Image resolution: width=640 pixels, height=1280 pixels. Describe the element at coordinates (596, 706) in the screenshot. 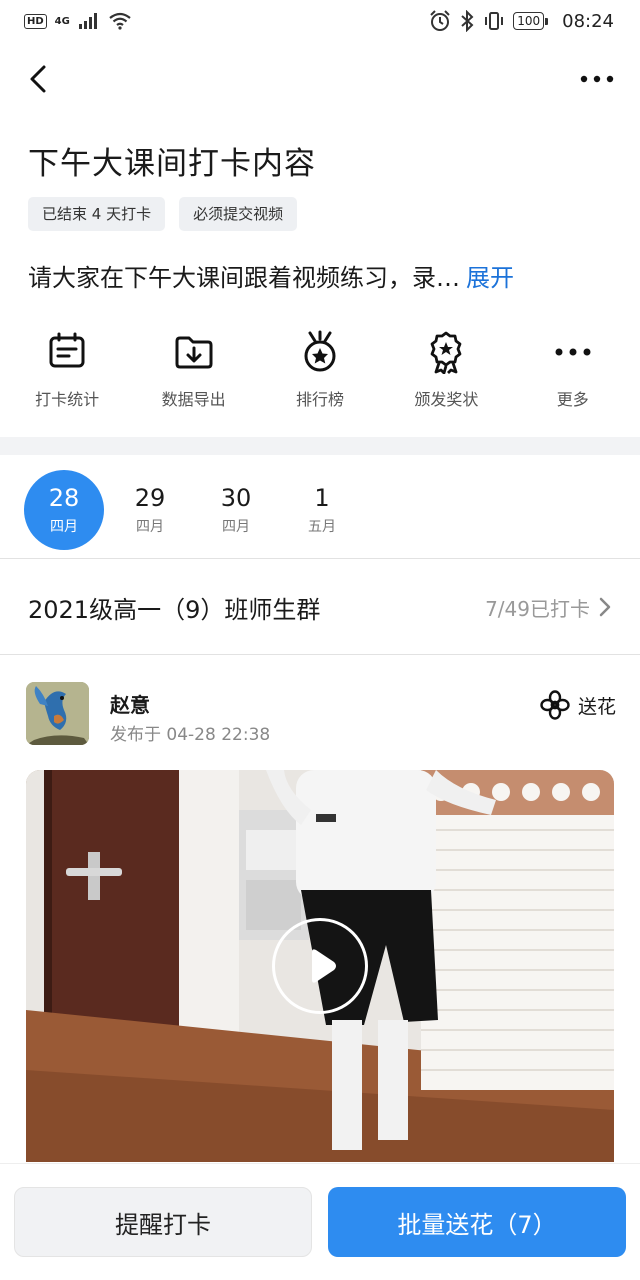

I see `send-flower-label: 送花` at that location.